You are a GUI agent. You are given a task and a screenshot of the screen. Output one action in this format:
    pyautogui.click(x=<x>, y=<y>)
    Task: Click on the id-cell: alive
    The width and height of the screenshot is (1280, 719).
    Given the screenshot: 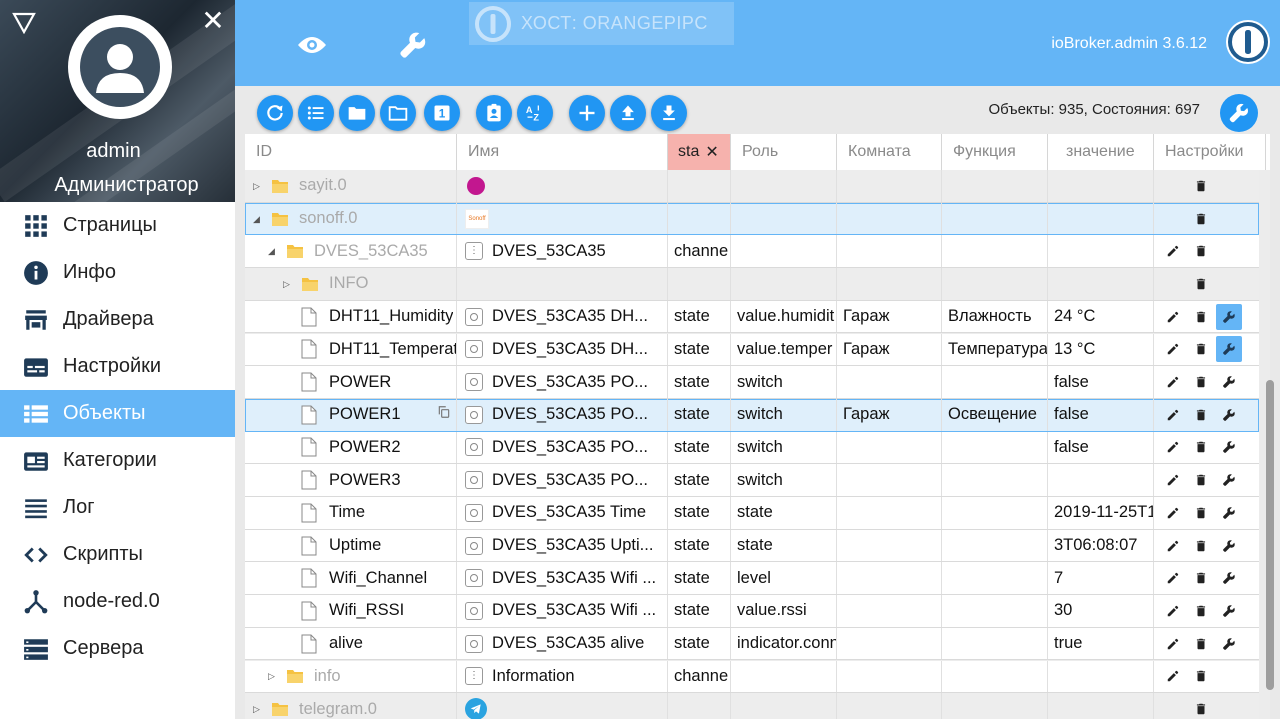 What is the action you would take?
    pyautogui.click(x=351, y=643)
    